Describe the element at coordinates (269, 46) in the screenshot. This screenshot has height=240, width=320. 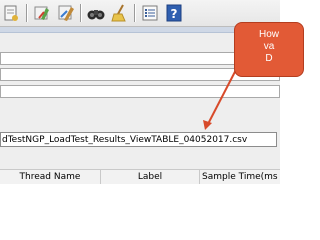
I see `callout-line: va` at that location.